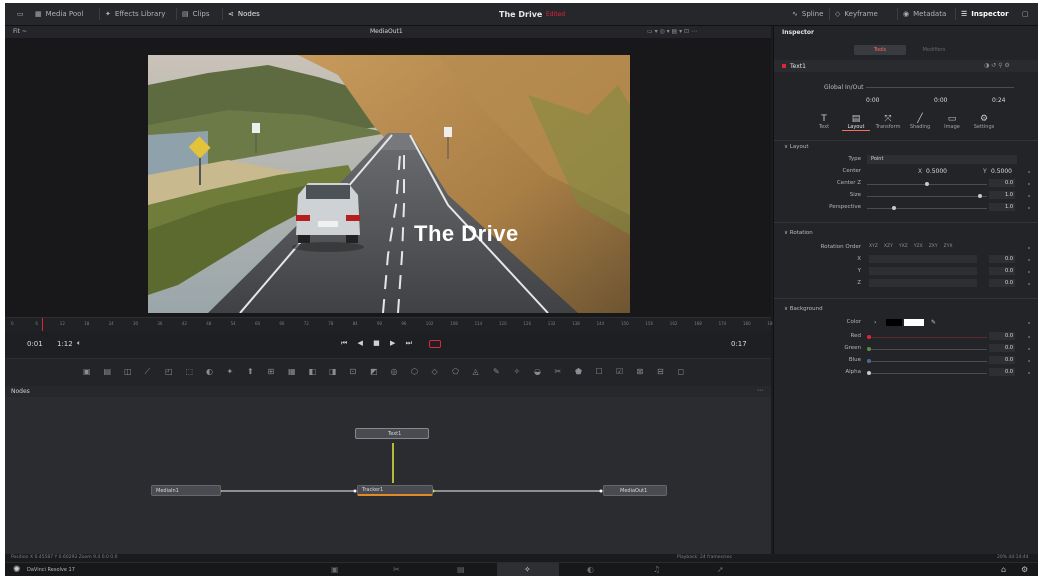  I want to click on node-color-swatch, so click(784, 66).